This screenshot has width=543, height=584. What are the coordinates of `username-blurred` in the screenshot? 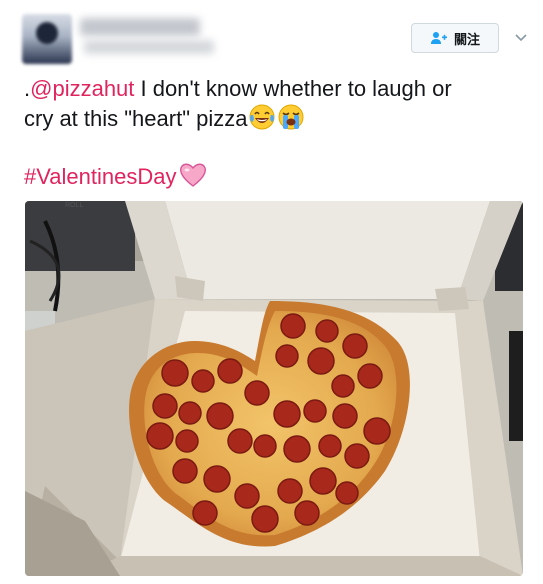 It's located at (149, 47).